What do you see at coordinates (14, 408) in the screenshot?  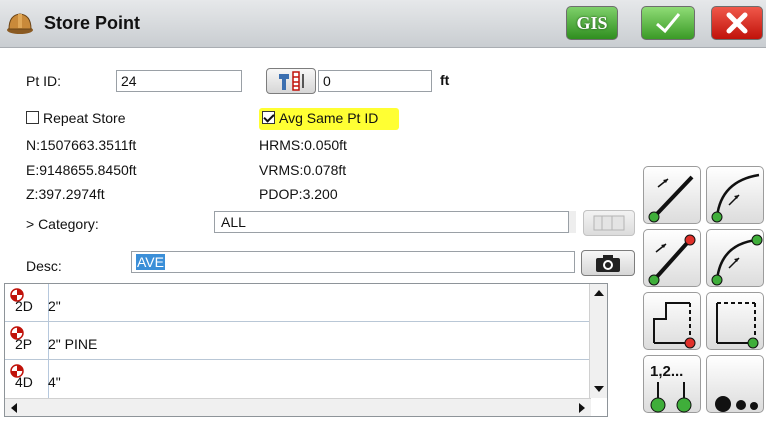 I see `scroll-left-icon` at bounding box center [14, 408].